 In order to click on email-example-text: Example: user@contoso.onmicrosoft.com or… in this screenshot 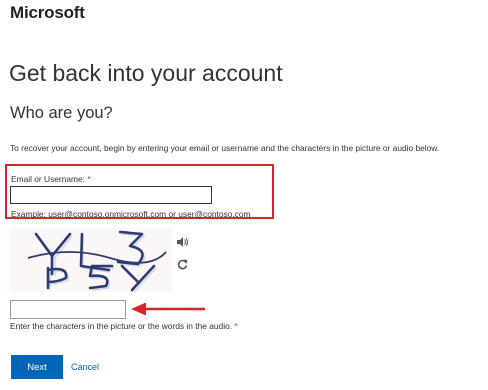, I will do `click(131, 214)`.